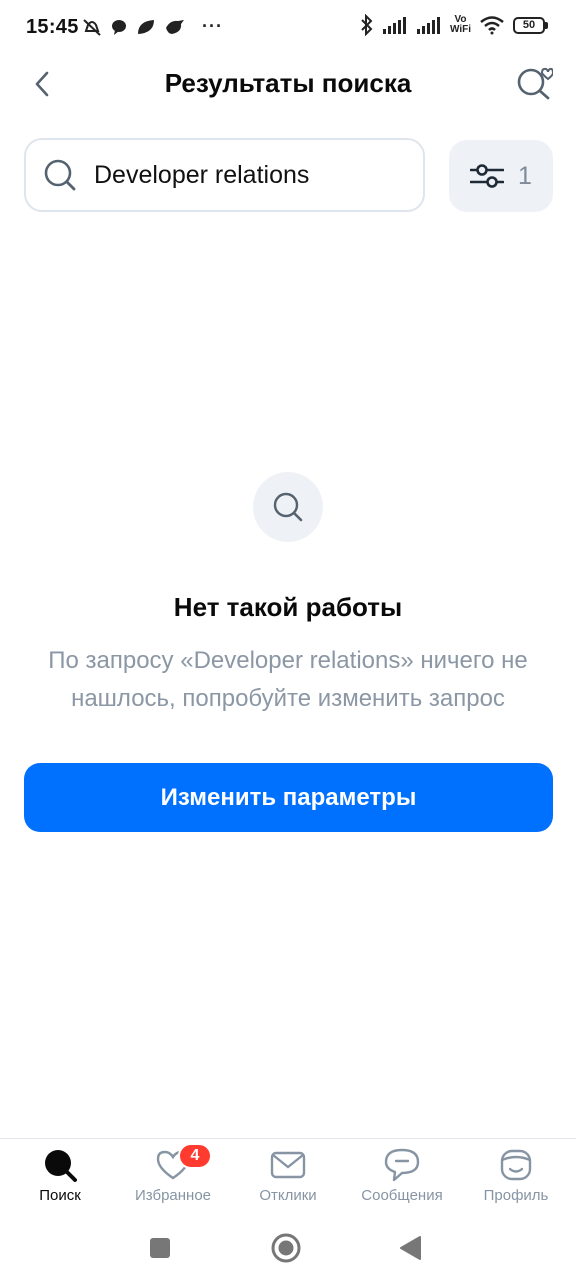 This screenshot has width=576, height=1280. What do you see at coordinates (288, 1195) in the screenshot?
I see `nav-label-responses: Отклики` at bounding box center [288, 1195].